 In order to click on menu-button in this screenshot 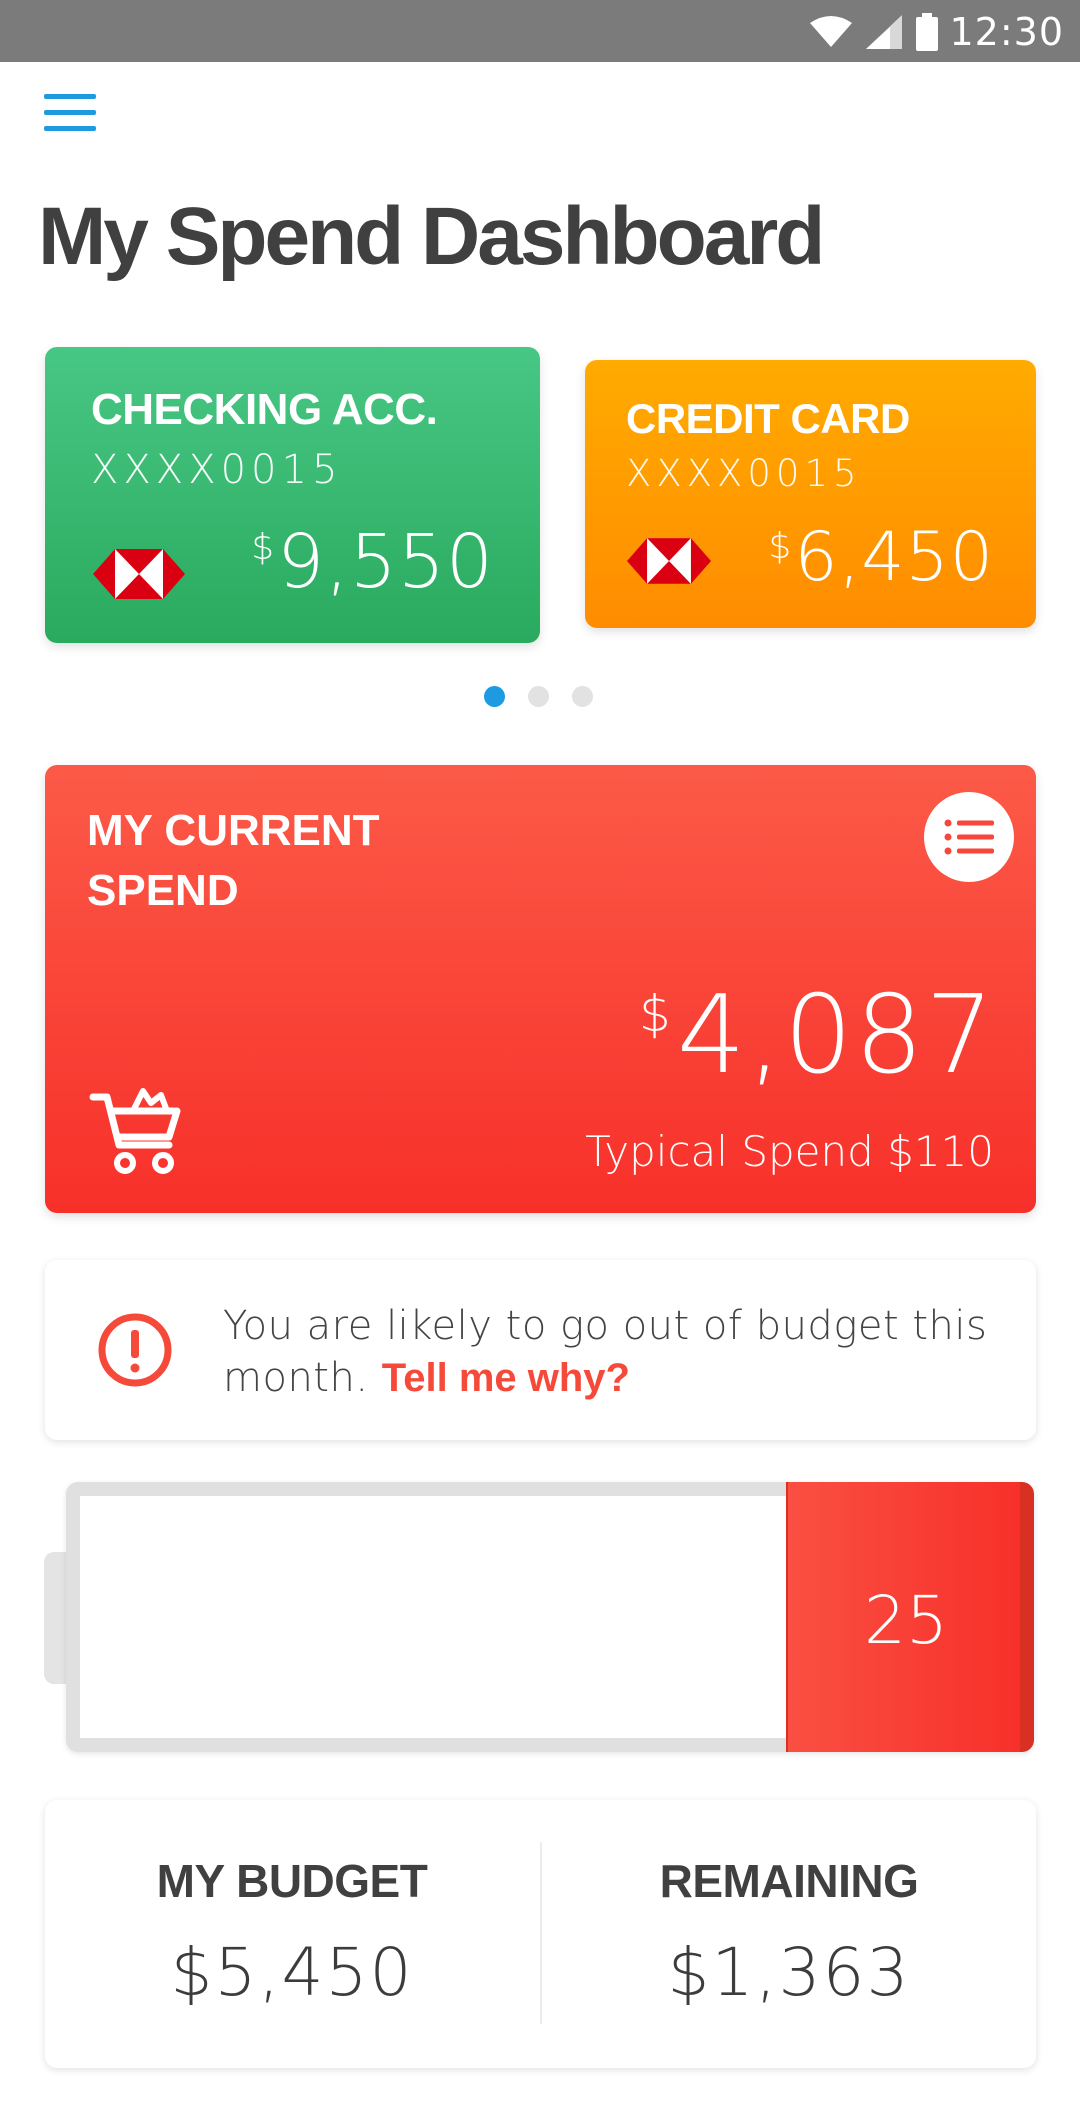, I will do `click(70, 114)`.